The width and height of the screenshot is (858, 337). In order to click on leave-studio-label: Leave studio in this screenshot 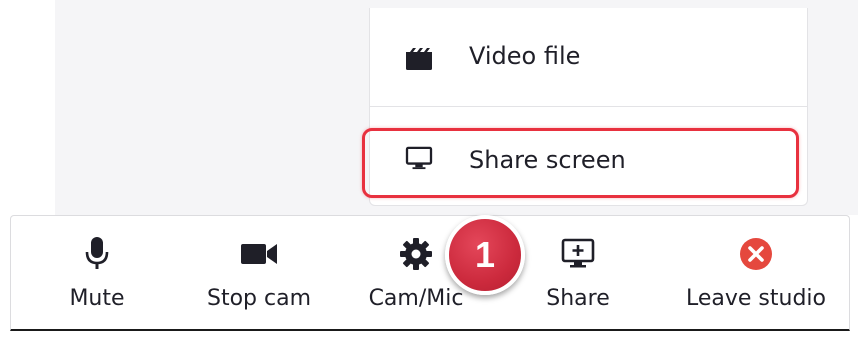, I will do `click(755, 298)`.